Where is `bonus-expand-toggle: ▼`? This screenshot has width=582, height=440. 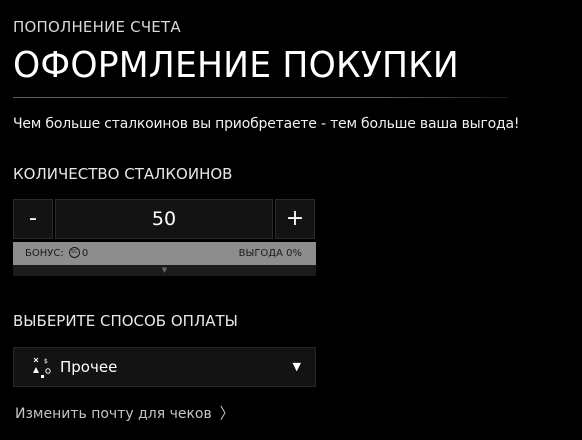
bonus-expand-toggle: ▼ is located at coordinates (164, 270).